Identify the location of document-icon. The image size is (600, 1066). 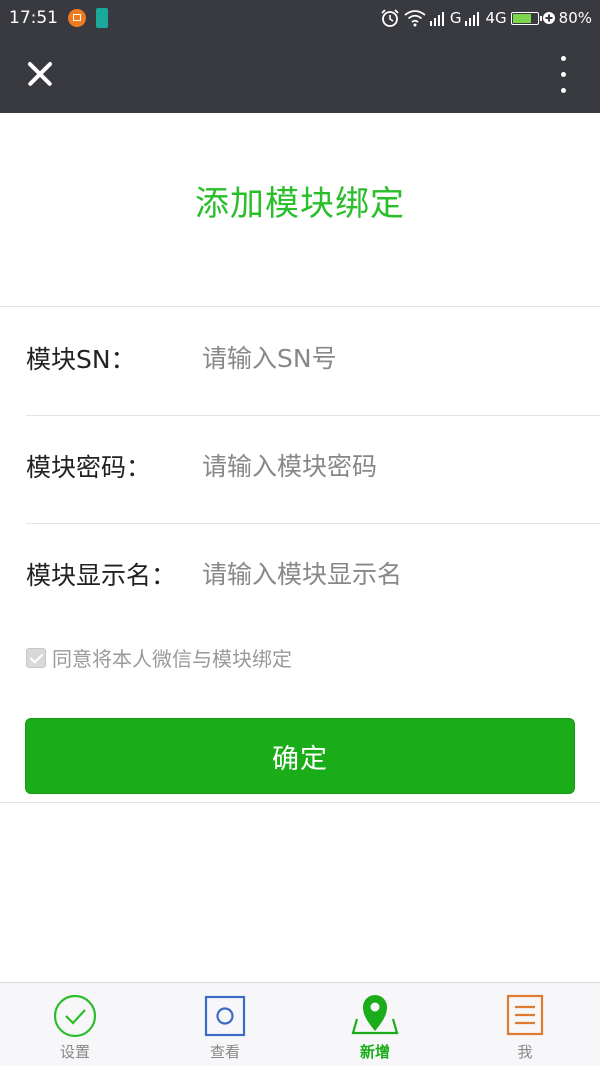
(525, 1015).